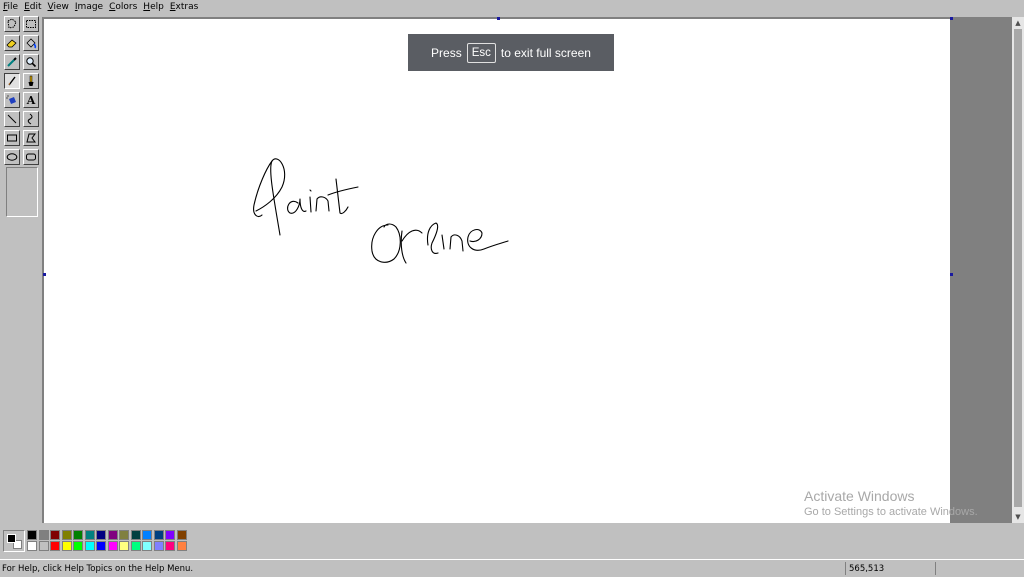 The width and height of the screenshot is (1024, 577). Describe the element at coordinates (11, 538) in the screenshot. I see `foreground-color` at that location.